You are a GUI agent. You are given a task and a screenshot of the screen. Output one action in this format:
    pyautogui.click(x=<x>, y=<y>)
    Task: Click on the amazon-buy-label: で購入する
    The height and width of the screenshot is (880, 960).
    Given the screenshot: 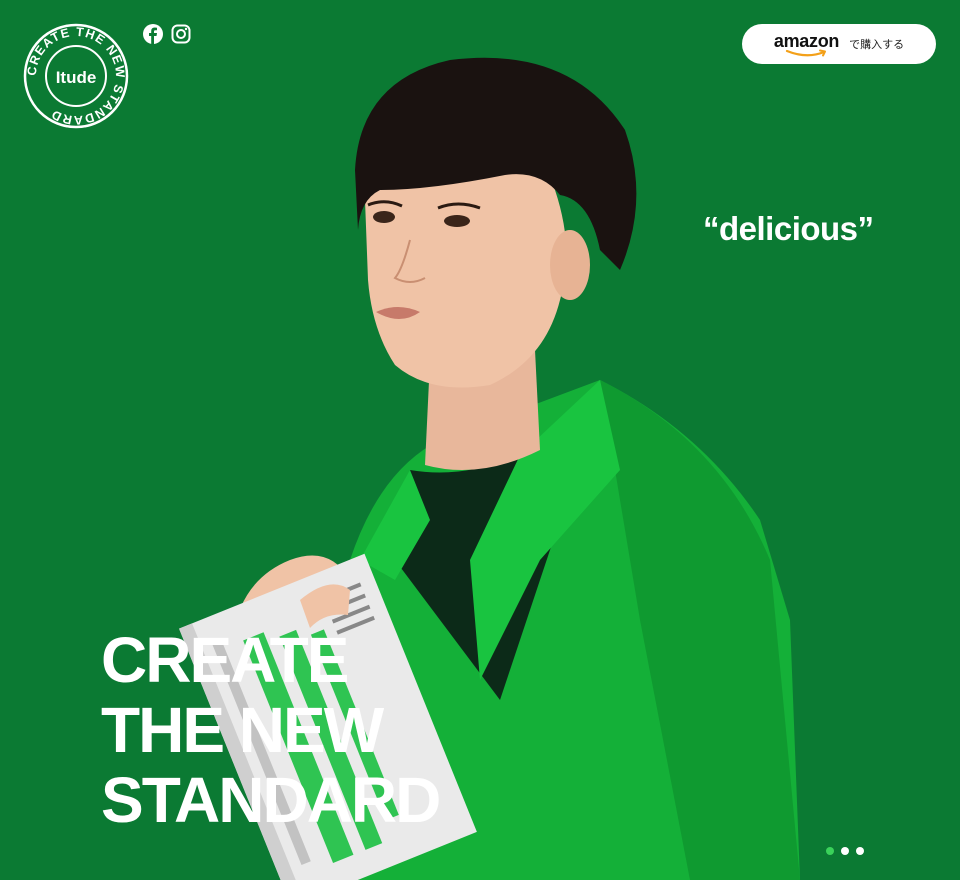 What is the action you would take?
    pyautogui.click(x=877, y=44)
    